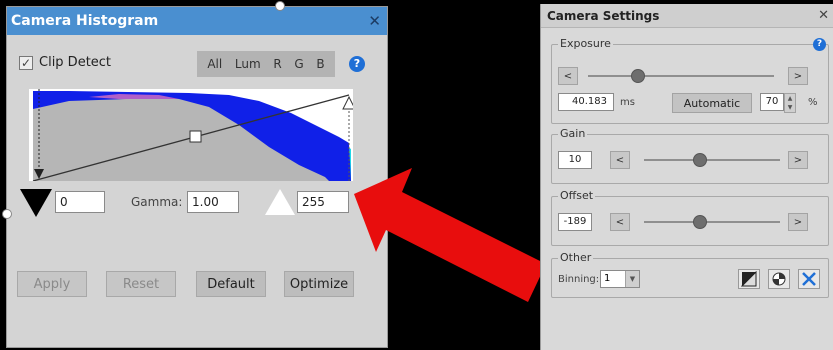  What do you see at coordinates (798, 76) in the screenshot?
I see `exposure-increase-button: >` at bounding box center [798, 76].